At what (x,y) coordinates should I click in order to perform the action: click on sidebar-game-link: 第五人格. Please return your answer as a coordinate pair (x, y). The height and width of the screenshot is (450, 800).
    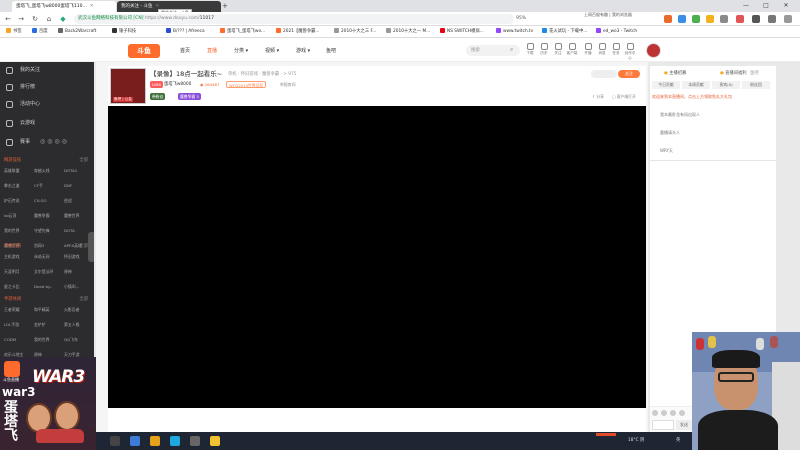
    Looking at the image, I should click on (79, 324).